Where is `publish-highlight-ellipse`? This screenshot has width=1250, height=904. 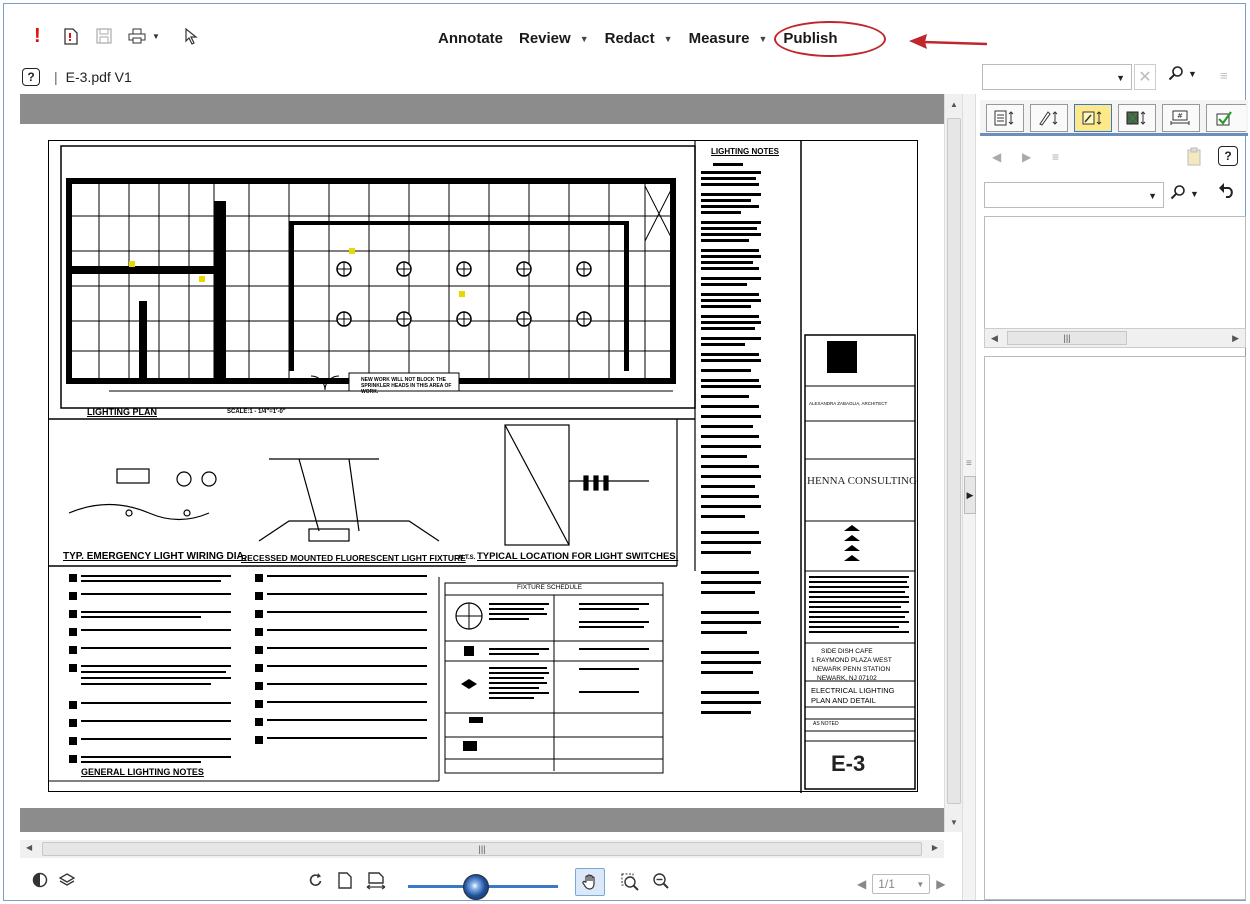
publish-highlight-ellipse is located at coordinates (830, 39).